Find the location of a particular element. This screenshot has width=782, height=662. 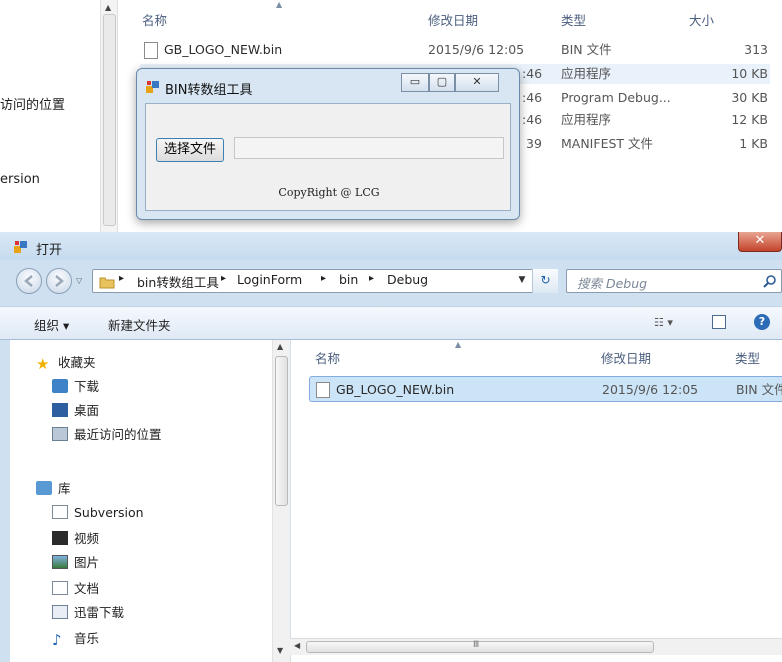

horizontal-scroll-thumb: Ⅲ is located at coordinates (480, 646).